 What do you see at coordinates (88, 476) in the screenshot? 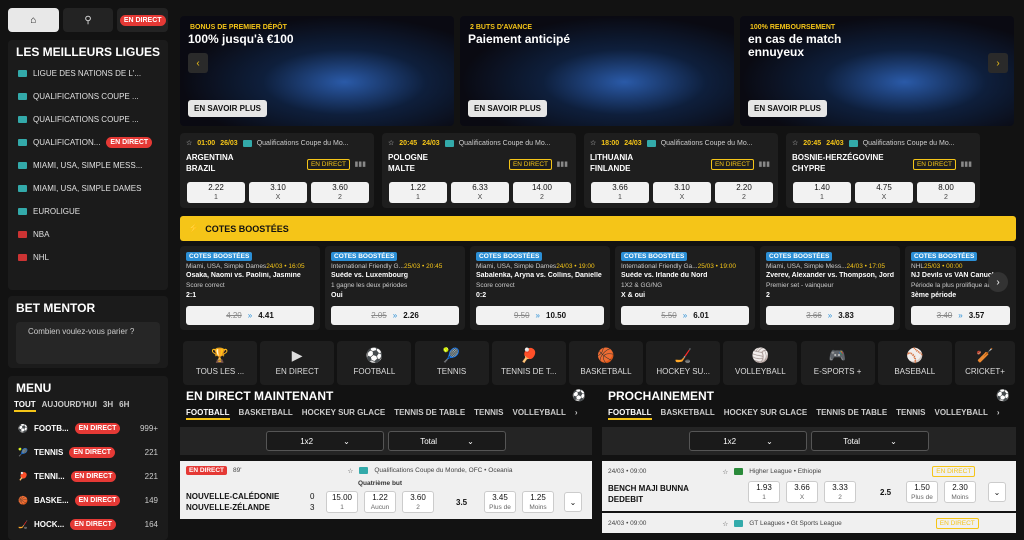
I see `menu-sport-item: 🏓 TENNI... EN DIRECT 221` at bounding box center [88, 476].